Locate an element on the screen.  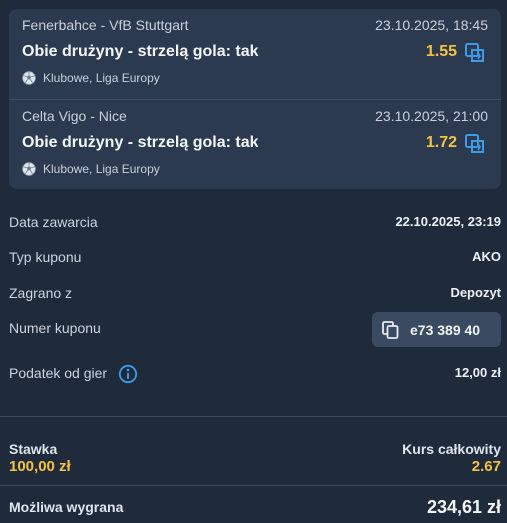
event-datetime: 23.10.2025, 21:00 is located at coordinates (431, 116).